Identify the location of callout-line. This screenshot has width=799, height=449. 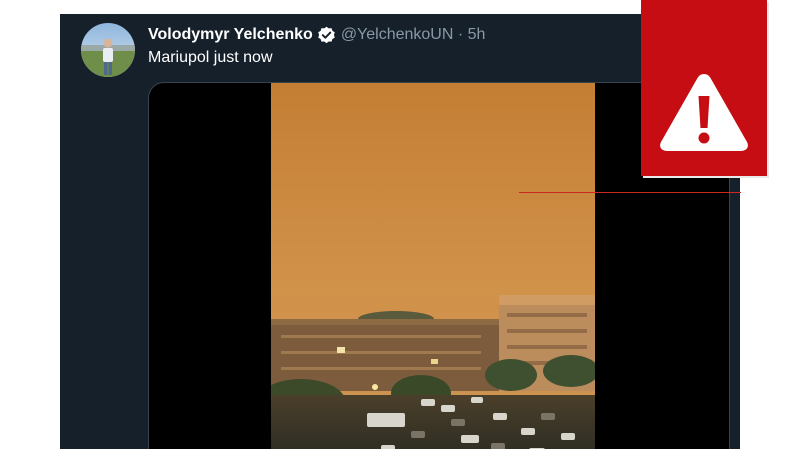
(630, 192).